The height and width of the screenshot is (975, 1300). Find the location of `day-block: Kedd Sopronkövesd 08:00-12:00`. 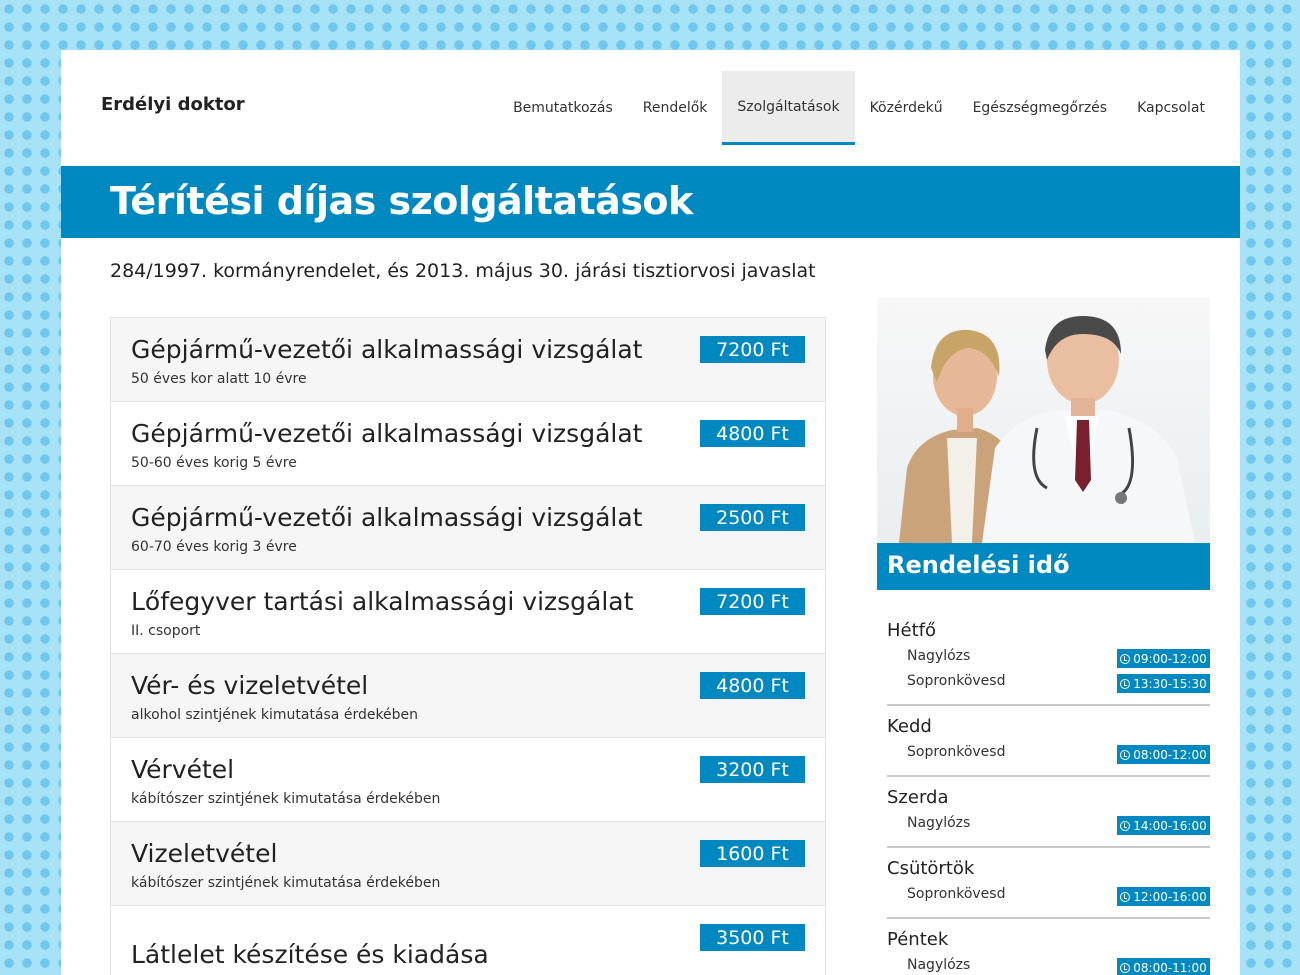

day-block: Kedd Sopronkövesd 08:00-12:00 is located at coordinates (1048, 746).